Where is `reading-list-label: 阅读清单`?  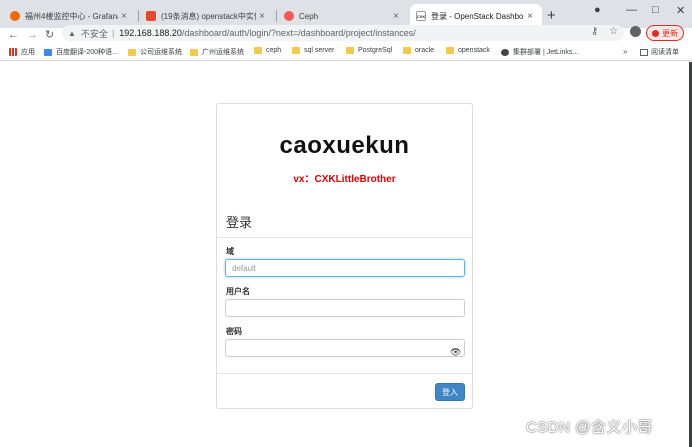 reading-list-label: 阅读清单 is located at coordinates (665, 52).